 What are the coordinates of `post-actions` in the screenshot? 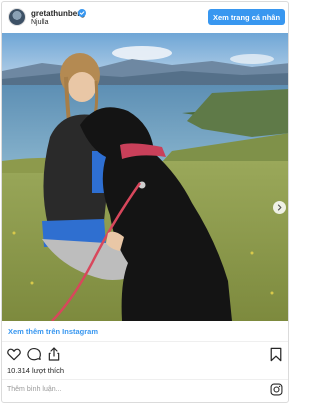 It's located at (34, 354).